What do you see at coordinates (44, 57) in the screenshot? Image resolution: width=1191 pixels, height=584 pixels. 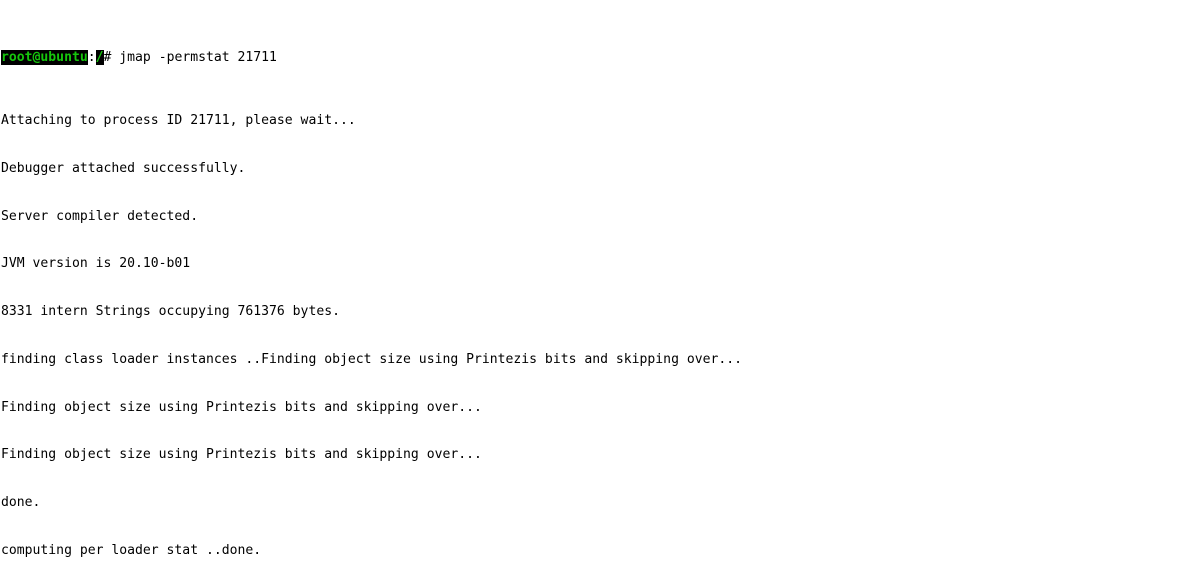 I see `prompt-user-host: root@ubuntu` at bounding box center [44, 57].